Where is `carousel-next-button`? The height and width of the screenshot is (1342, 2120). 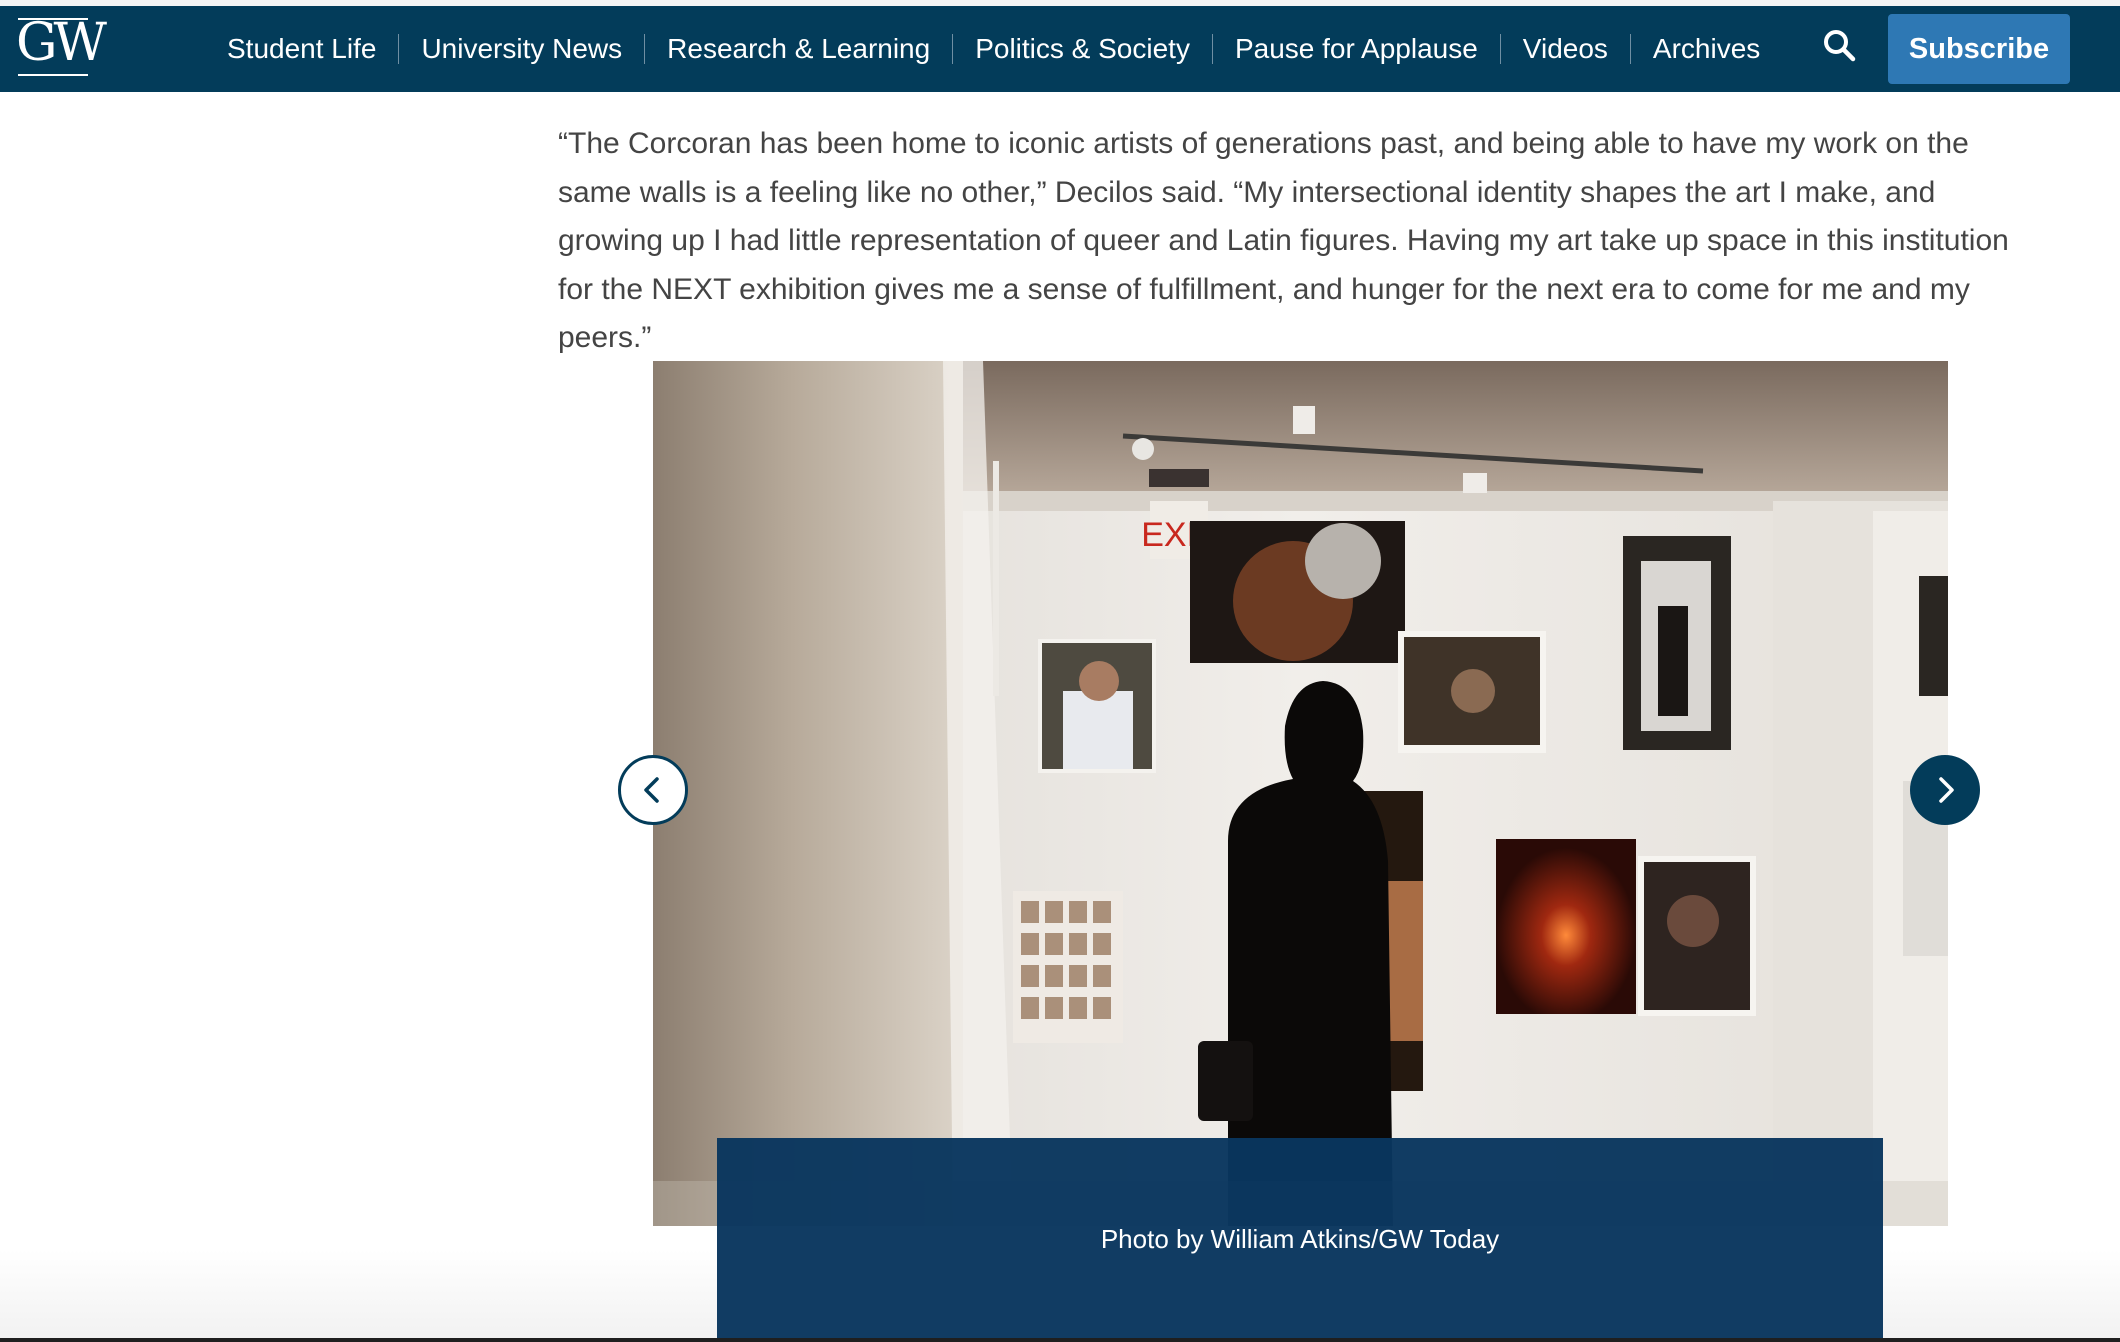
carousel-next-button is located at coordinates (1945, 790).